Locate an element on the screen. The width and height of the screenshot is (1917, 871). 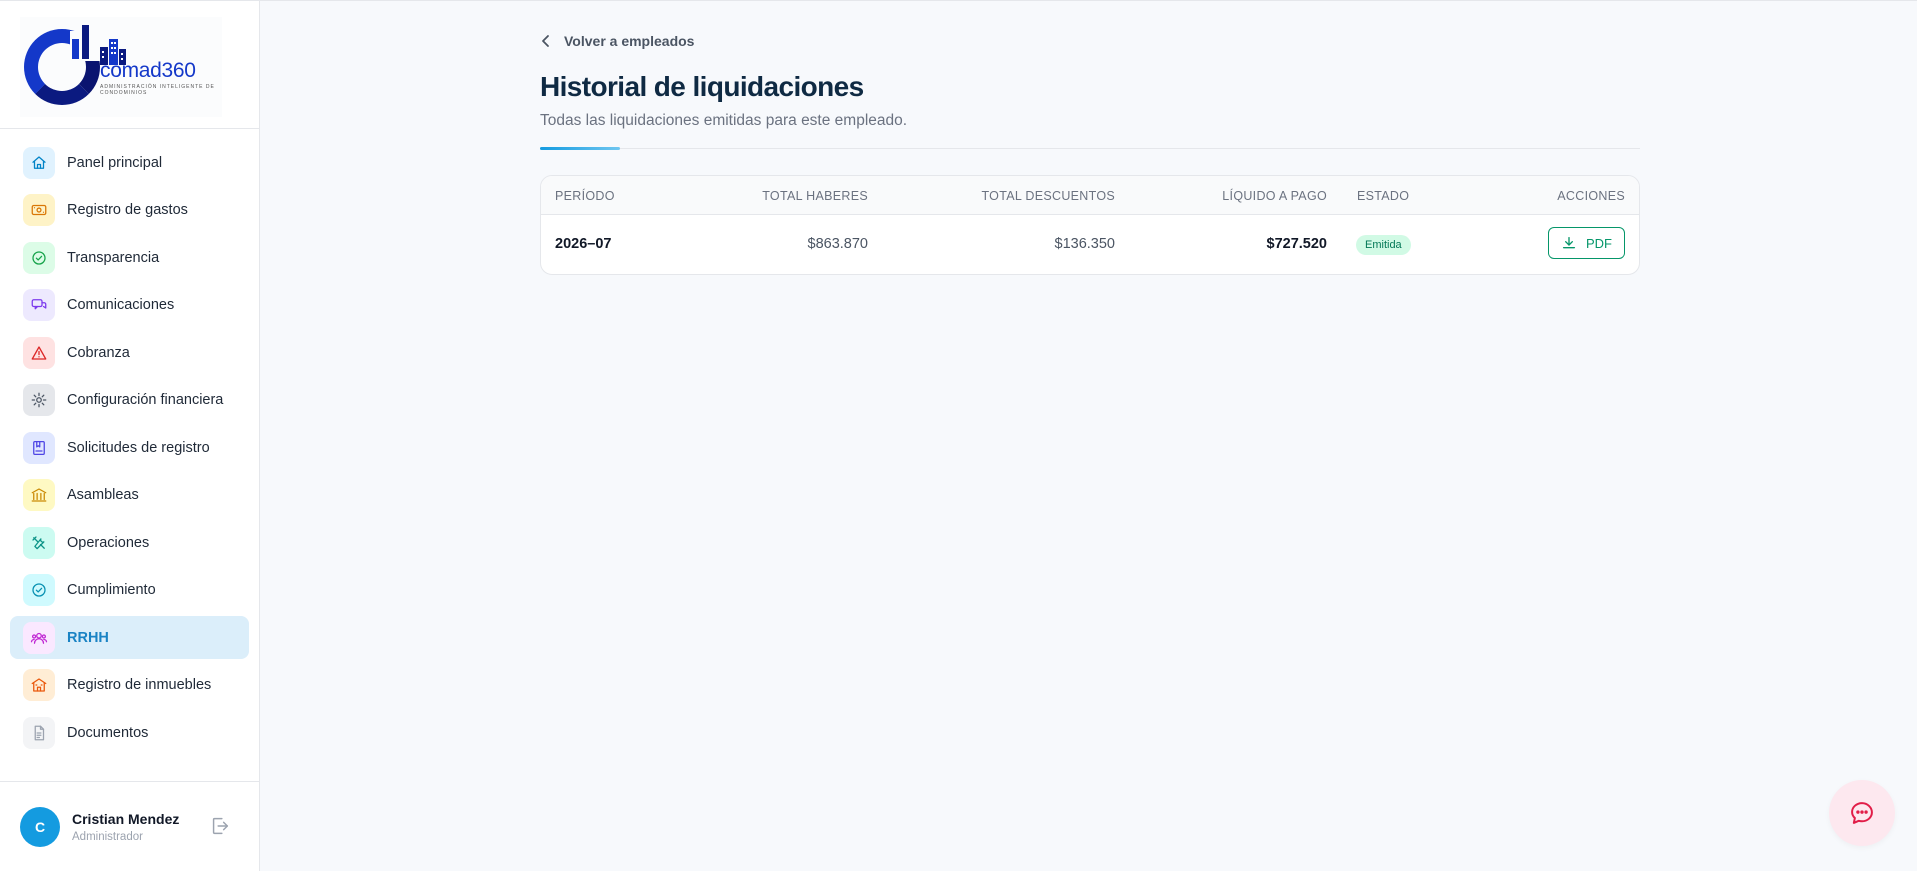
sidebar-item-label: Registro de inmuebles is located at coordinates (139, 685).